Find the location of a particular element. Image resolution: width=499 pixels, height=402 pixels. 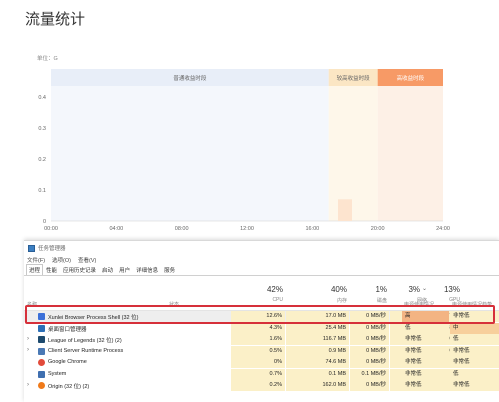

memory-value: 0.1 MB is located at coordinates (317, 374).